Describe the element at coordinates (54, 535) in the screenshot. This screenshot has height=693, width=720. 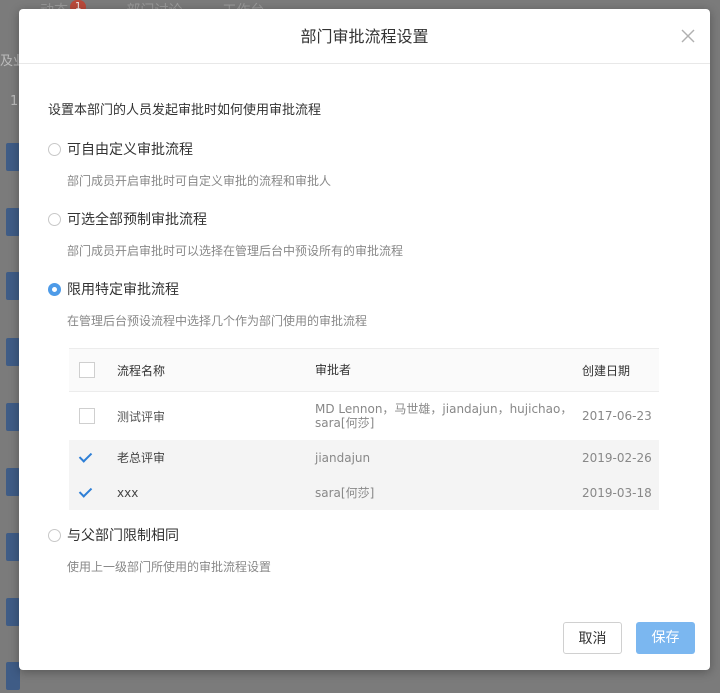
I see `radio-same-as-parent` at that location.